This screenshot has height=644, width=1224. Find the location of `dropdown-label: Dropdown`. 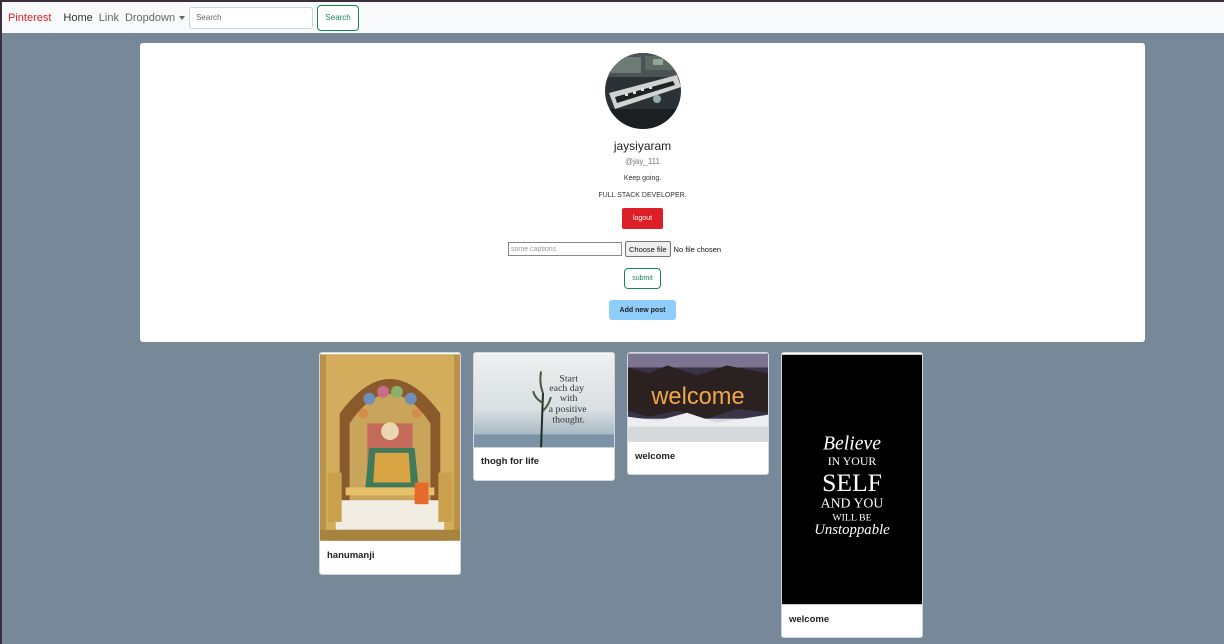

dropdown-label: Dropdown is located at coordinates (150, 17).